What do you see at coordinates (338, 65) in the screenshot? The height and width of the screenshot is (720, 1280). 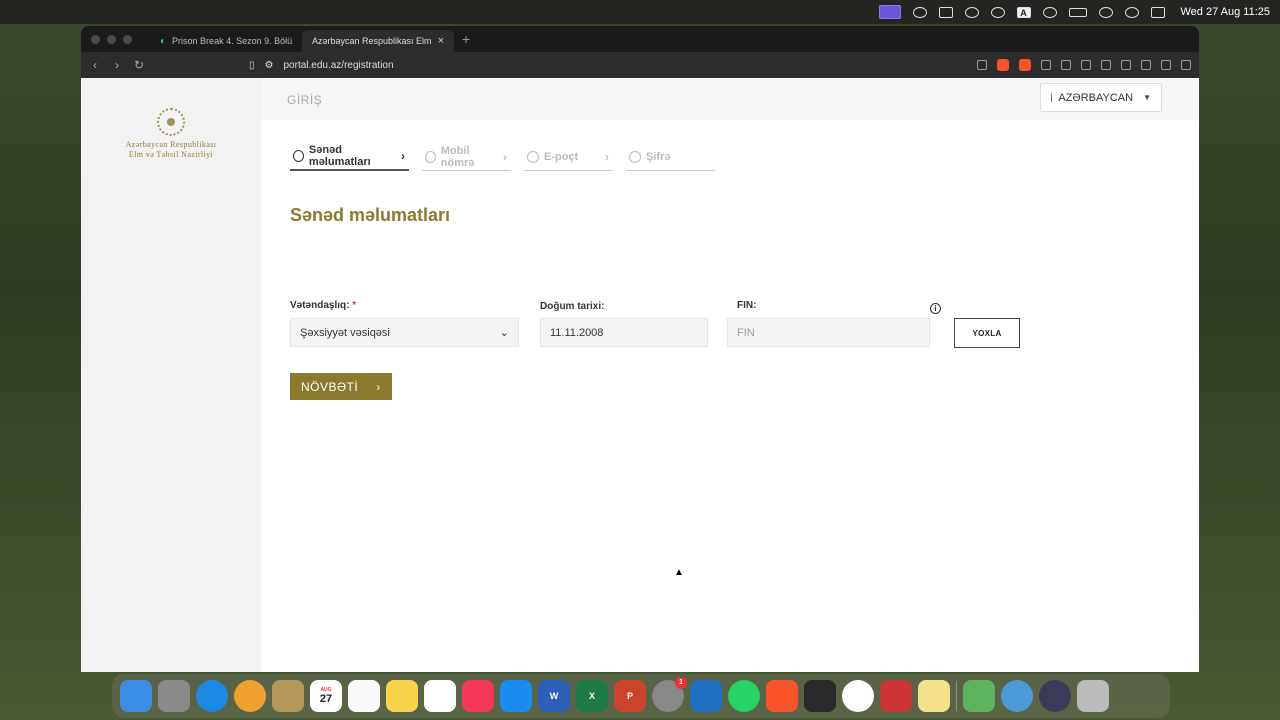 I see `url-text: portal.edu.az/registration` at bounding box center [338, 65].